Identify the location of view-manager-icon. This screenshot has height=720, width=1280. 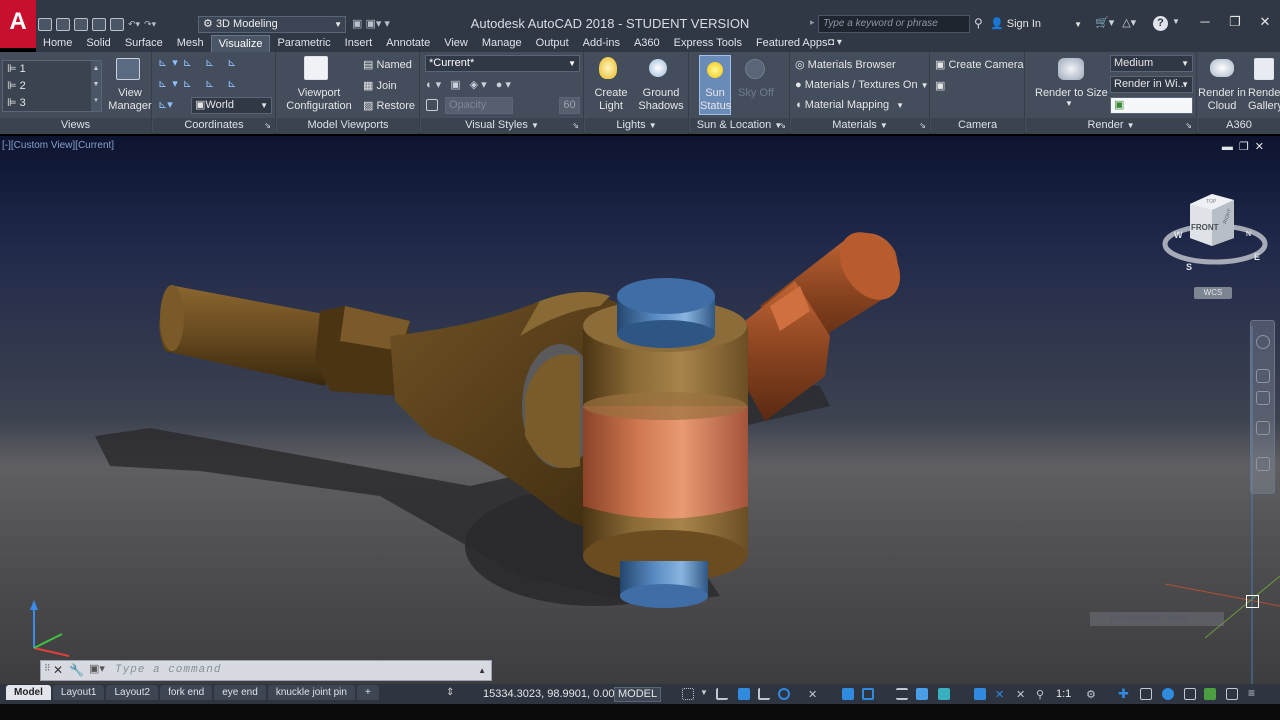
(128, 69).